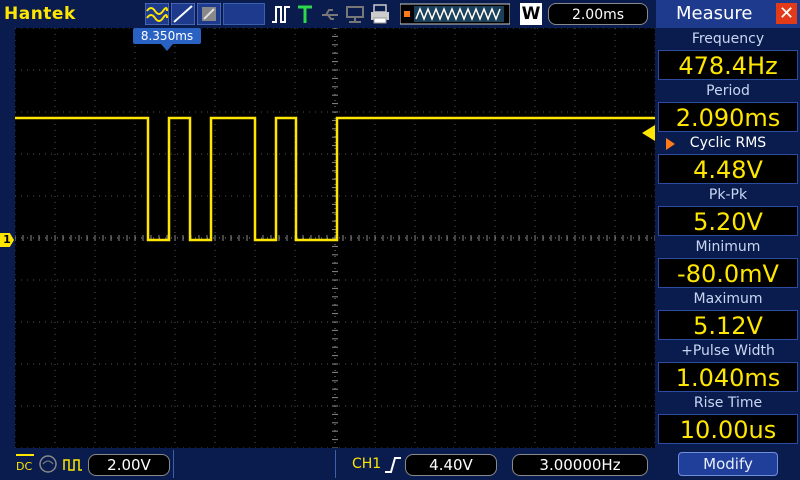 The width and height of the screenshot is (800, 480). What do you see at coordinates (531, 14) in the screenshot?
I see `window-mode-button: W` at bounding box center [531, 14].